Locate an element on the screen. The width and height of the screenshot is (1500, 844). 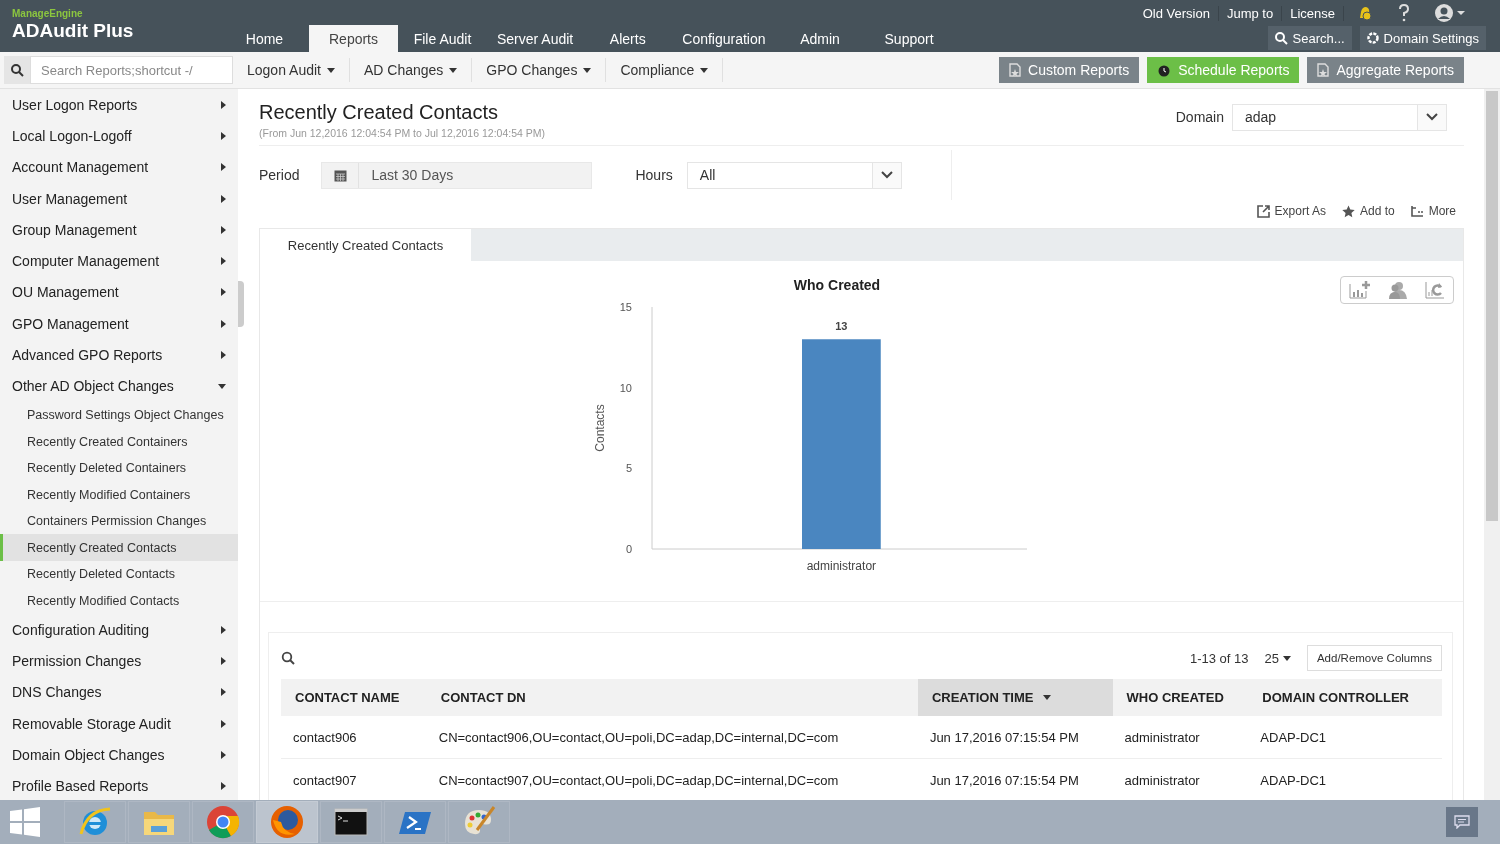
sidebar-item: Account Management is located at coordinates (119, 167).